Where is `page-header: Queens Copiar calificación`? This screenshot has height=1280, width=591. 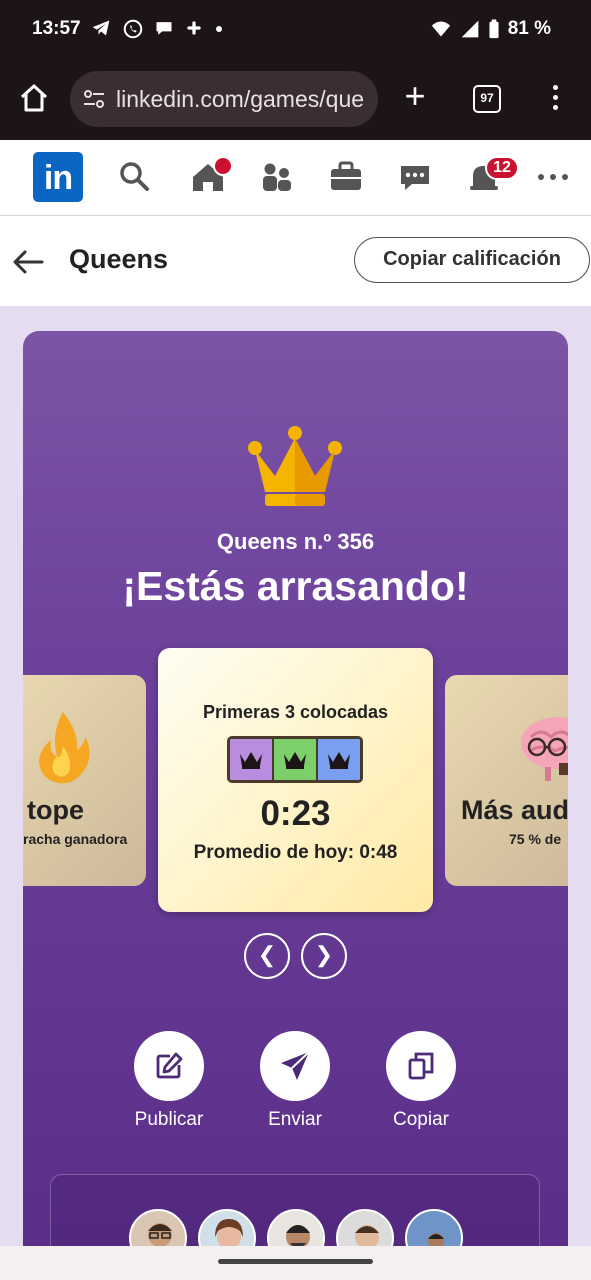 page-header: Queens Copiar calificación is located at coordinates (295, 261).